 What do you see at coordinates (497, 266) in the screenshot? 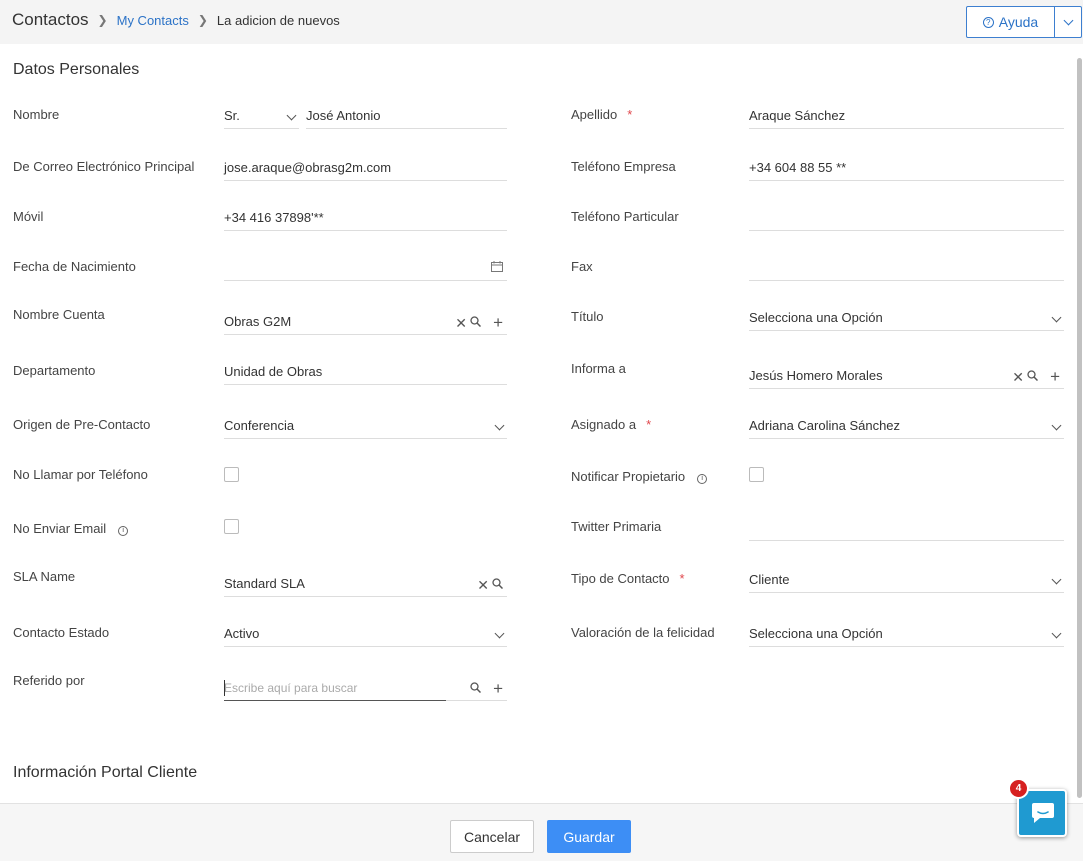
I see `calendar-icon` at bounding box center [497, 266].